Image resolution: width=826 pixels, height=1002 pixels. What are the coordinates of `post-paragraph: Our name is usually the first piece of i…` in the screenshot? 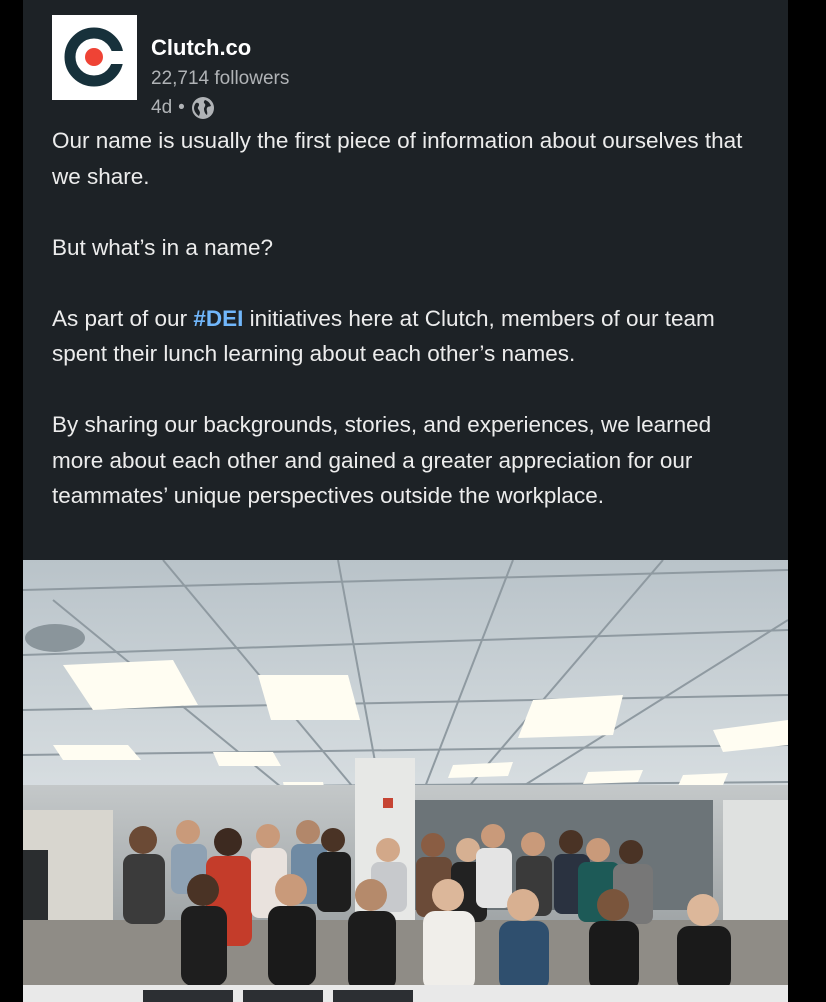 It's located at (397, 158).